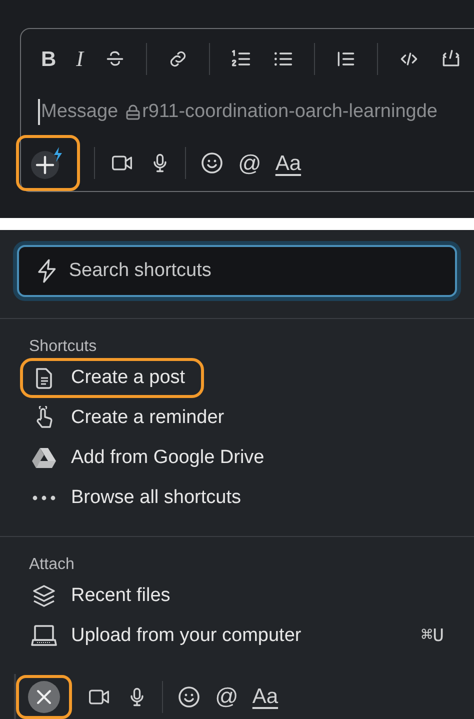  What do you see at coordinates (63, 347) in the screenshot?
I see `section-heading: Shortcuts` at bounding box center [63, 347].